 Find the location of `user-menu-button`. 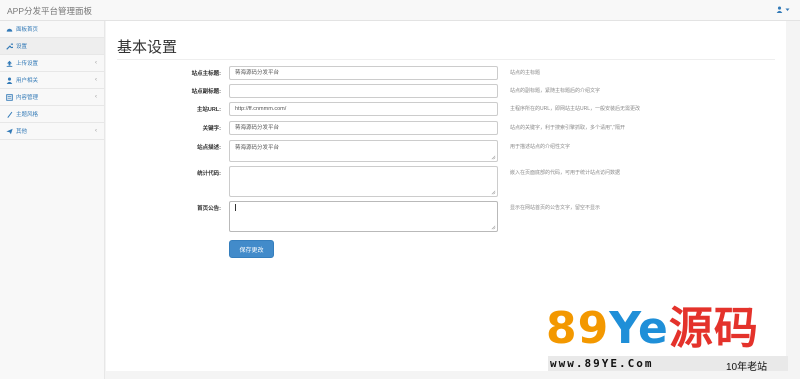

user-menu-button is located at coordinates (783, 9).